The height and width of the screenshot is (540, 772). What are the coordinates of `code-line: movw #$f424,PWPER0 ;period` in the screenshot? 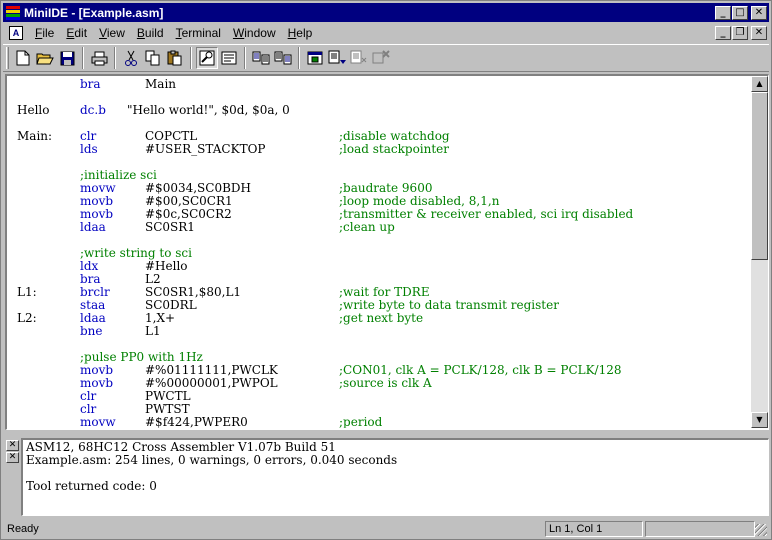 It's located at (379, 422).